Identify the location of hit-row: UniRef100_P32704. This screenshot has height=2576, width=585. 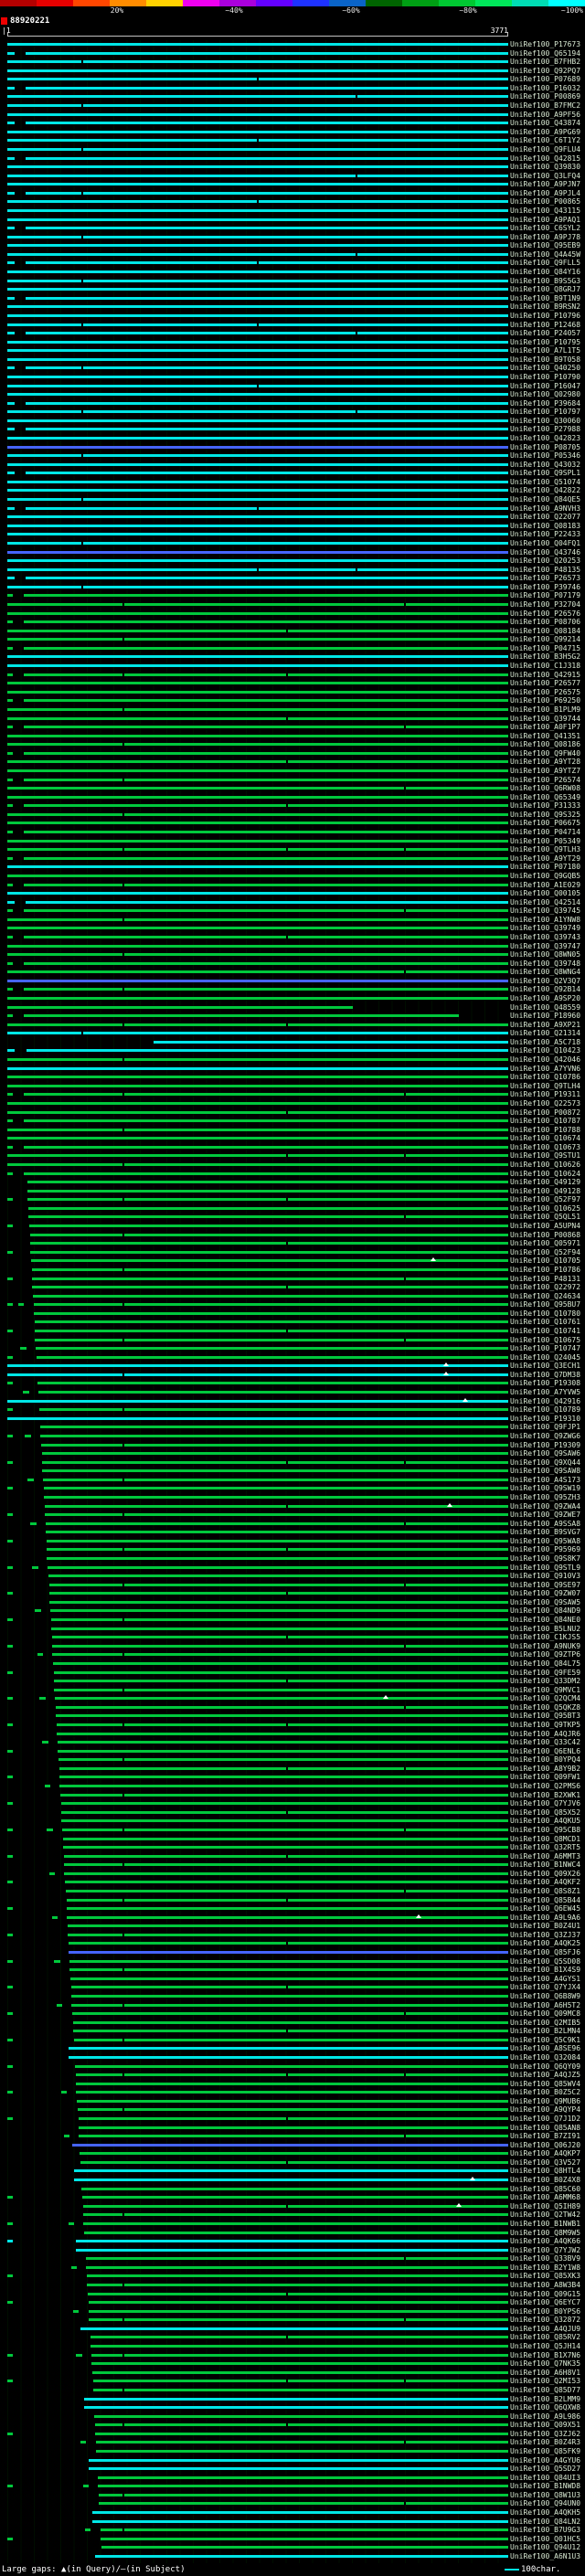
(293, 605).